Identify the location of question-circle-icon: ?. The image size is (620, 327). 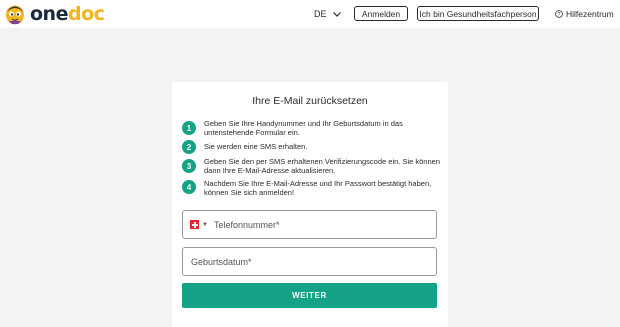
(559, 14).